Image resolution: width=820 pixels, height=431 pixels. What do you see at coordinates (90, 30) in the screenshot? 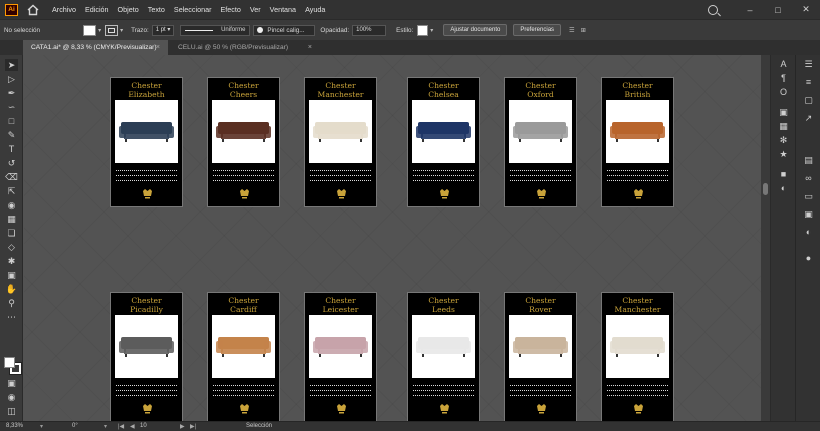
I see `fill-swatch` at bounding box center [90, 30].